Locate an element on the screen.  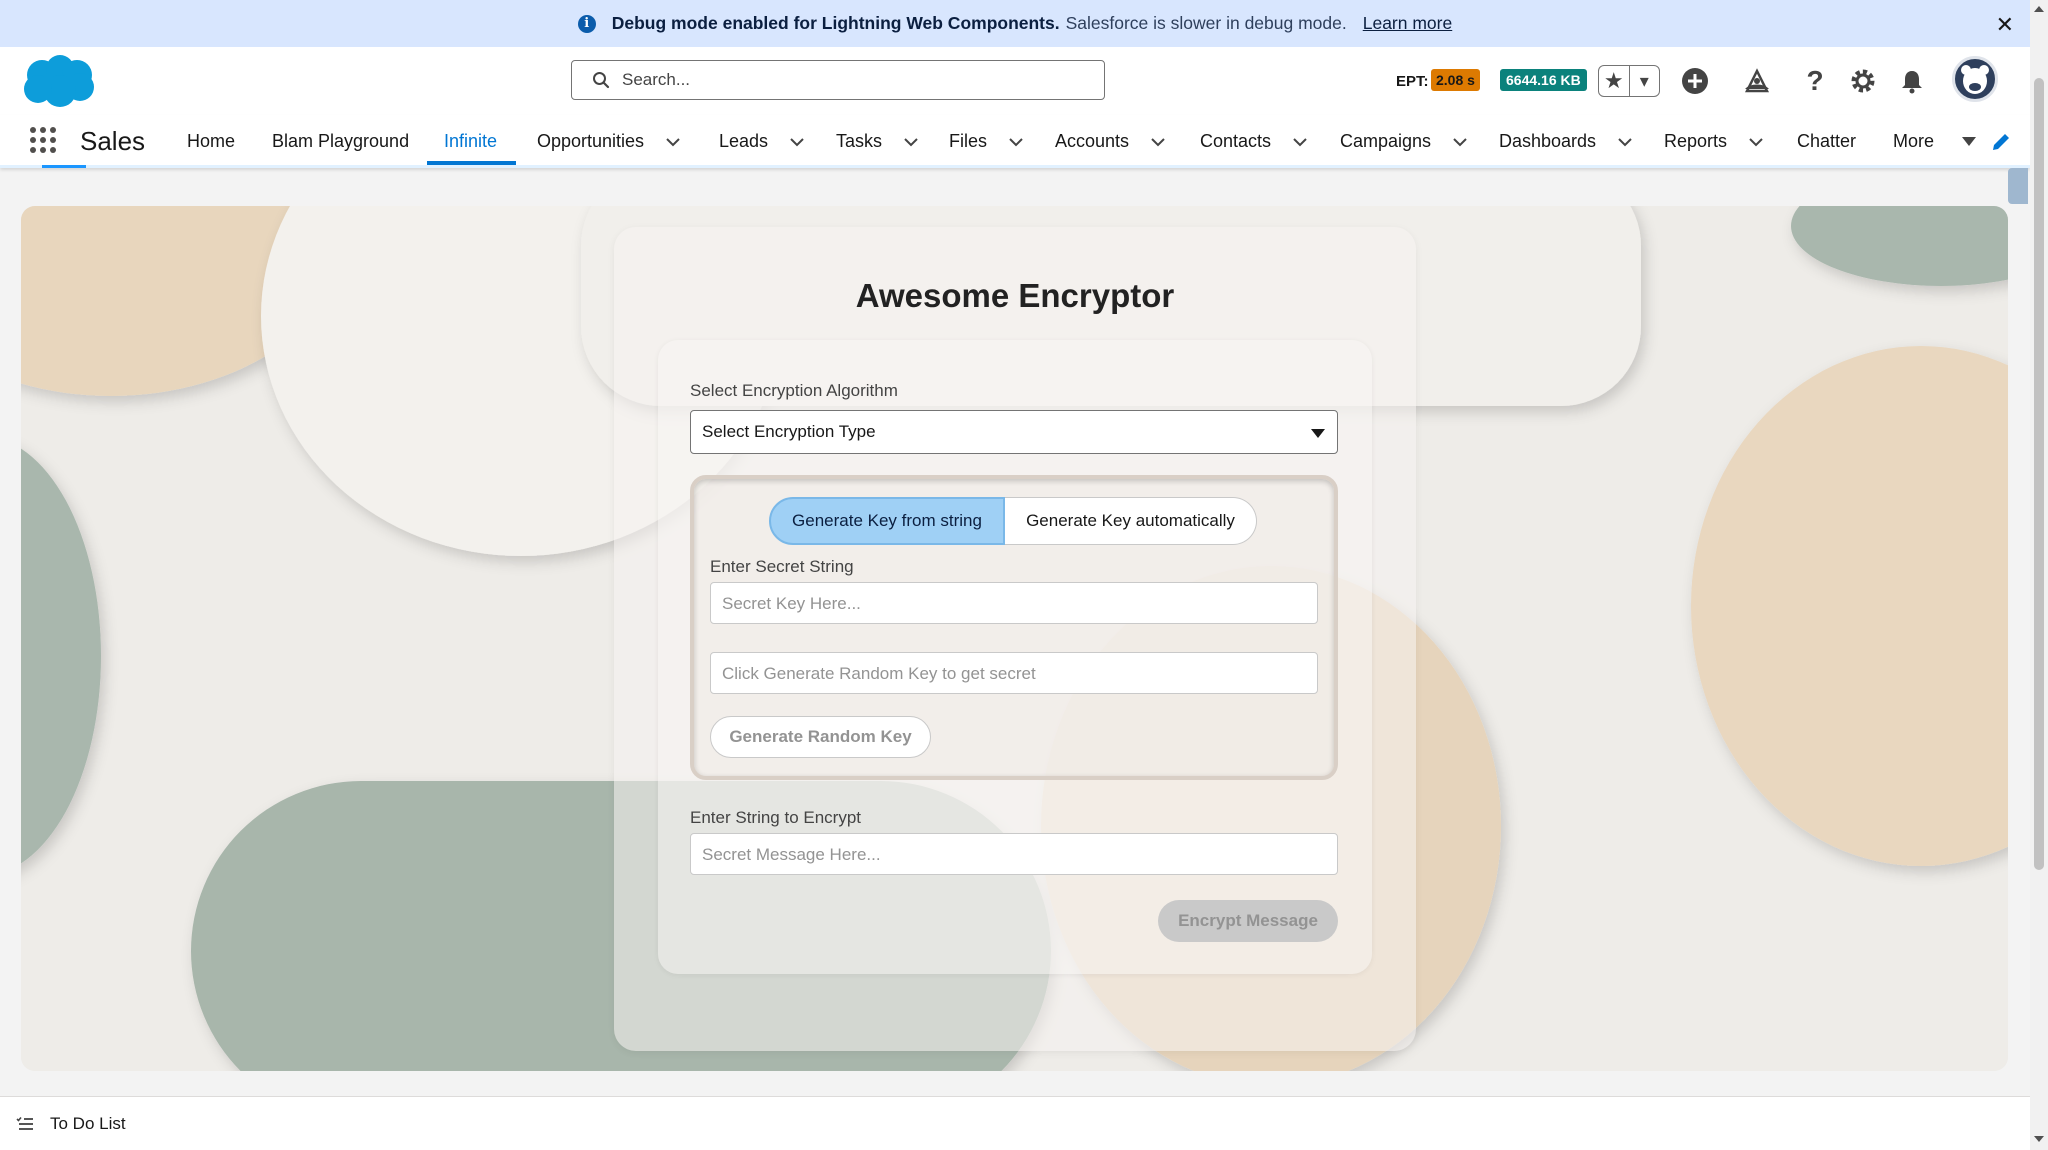
nav-label: Files is located at coordinates (968, 141).